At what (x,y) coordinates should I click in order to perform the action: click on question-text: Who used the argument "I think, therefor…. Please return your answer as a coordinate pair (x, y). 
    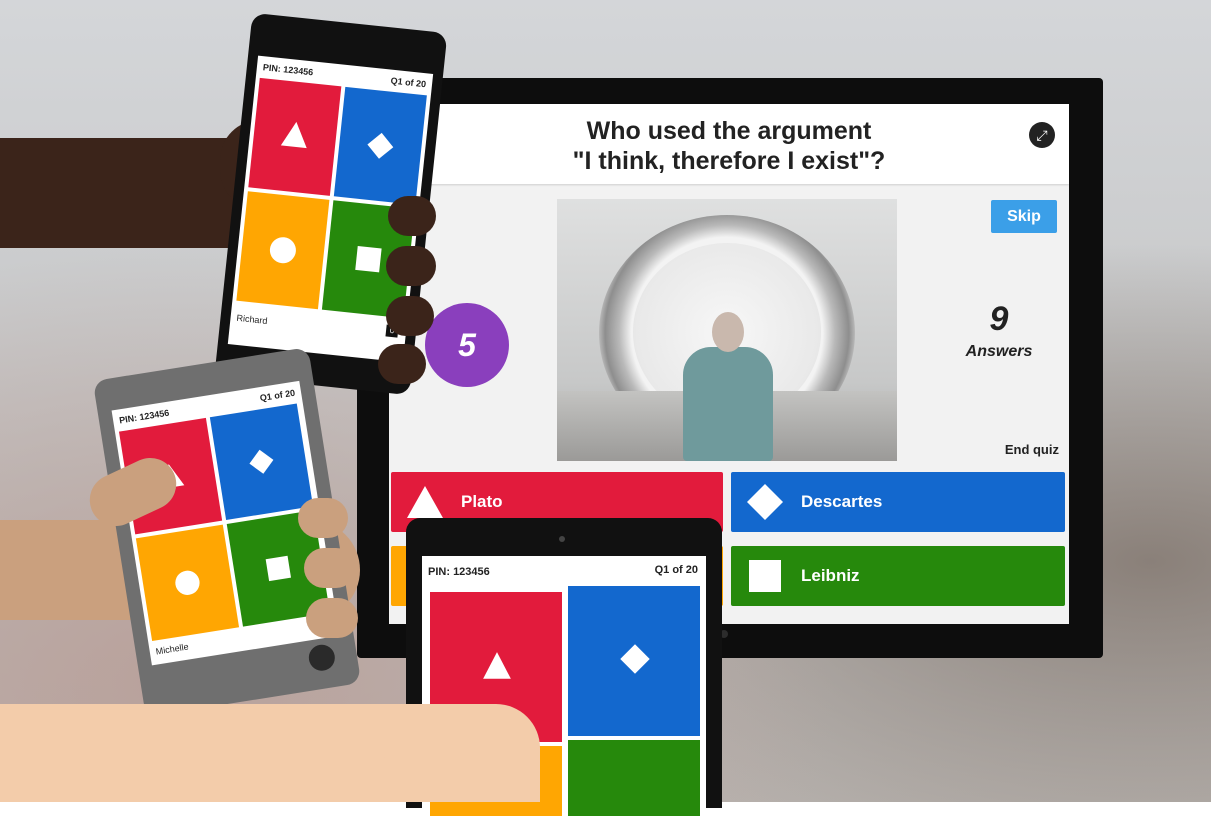
    Looking at the image, I should click on (729, 146).